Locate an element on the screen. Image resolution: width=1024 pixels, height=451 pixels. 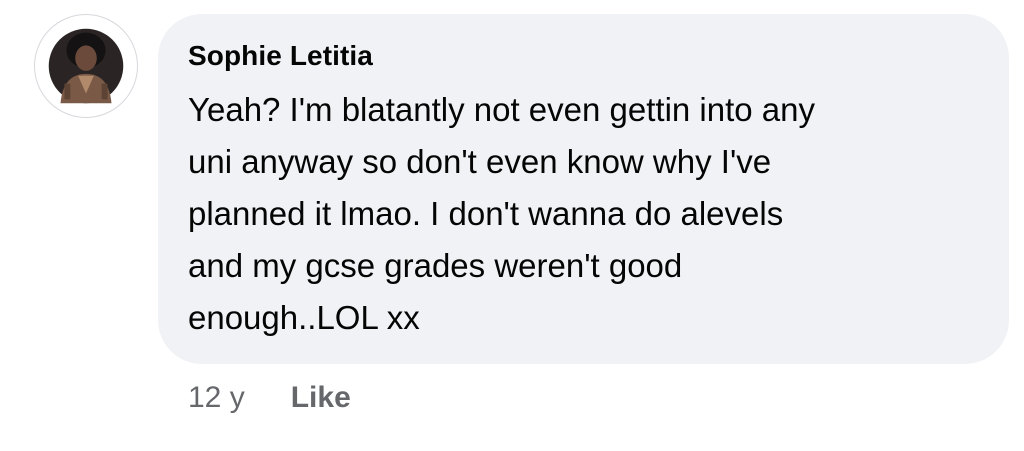
comment-timestamp: 12 y is located at coordinates (216, 398).